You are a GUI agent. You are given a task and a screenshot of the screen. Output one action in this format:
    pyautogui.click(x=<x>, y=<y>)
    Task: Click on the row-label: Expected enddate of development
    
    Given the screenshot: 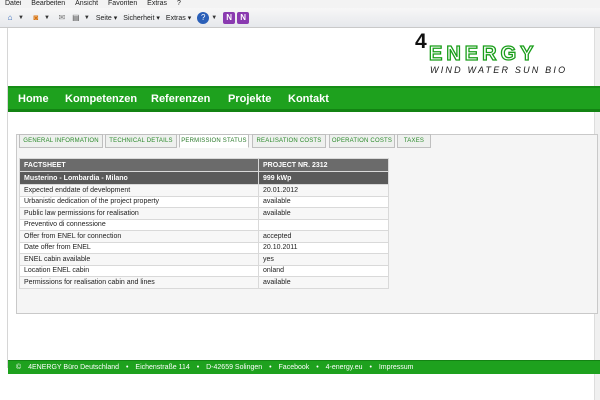 What is the action you would take?
    pyautogui.click(x=139, y=190)
    